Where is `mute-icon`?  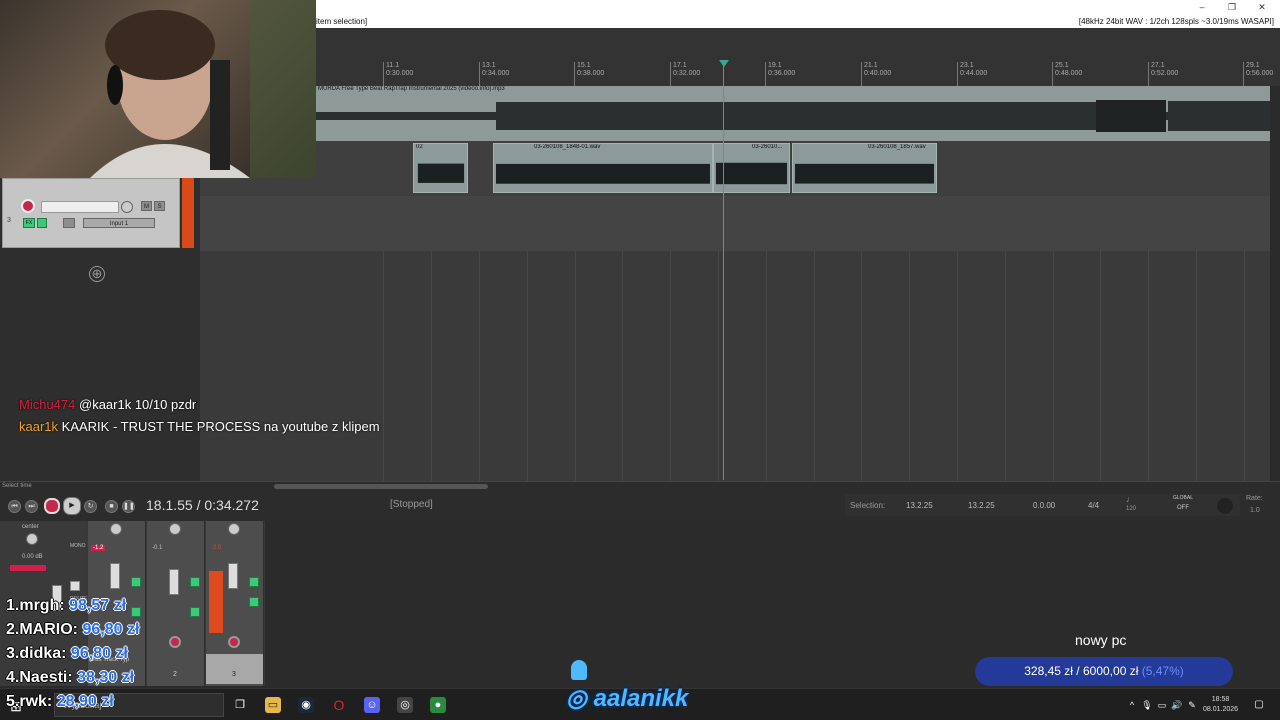 mute-icon is located at coordinates (75, 586).